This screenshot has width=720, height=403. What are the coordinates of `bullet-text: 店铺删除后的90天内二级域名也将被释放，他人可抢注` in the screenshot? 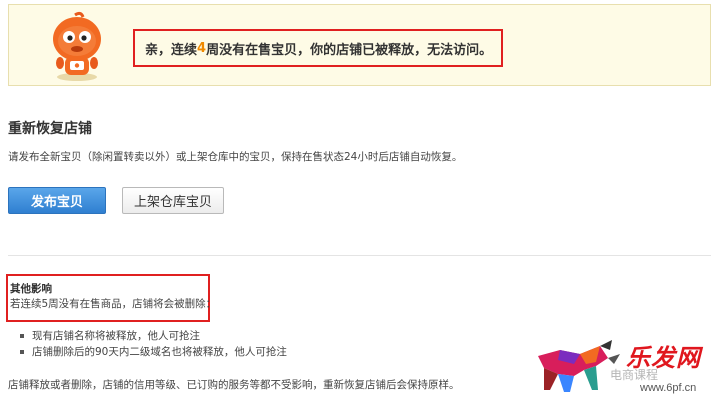 It's located at (159, 352).